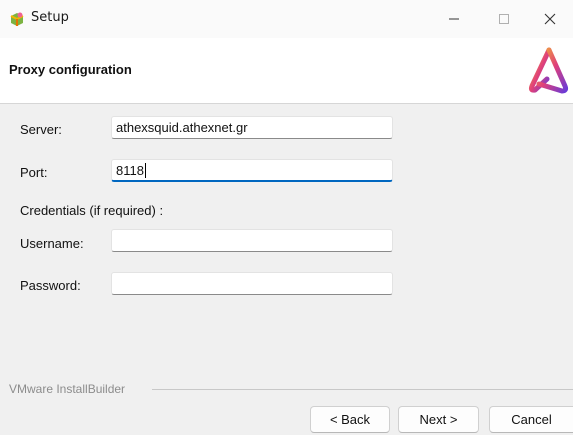  I want to click on close-icon, so click(550, 19).